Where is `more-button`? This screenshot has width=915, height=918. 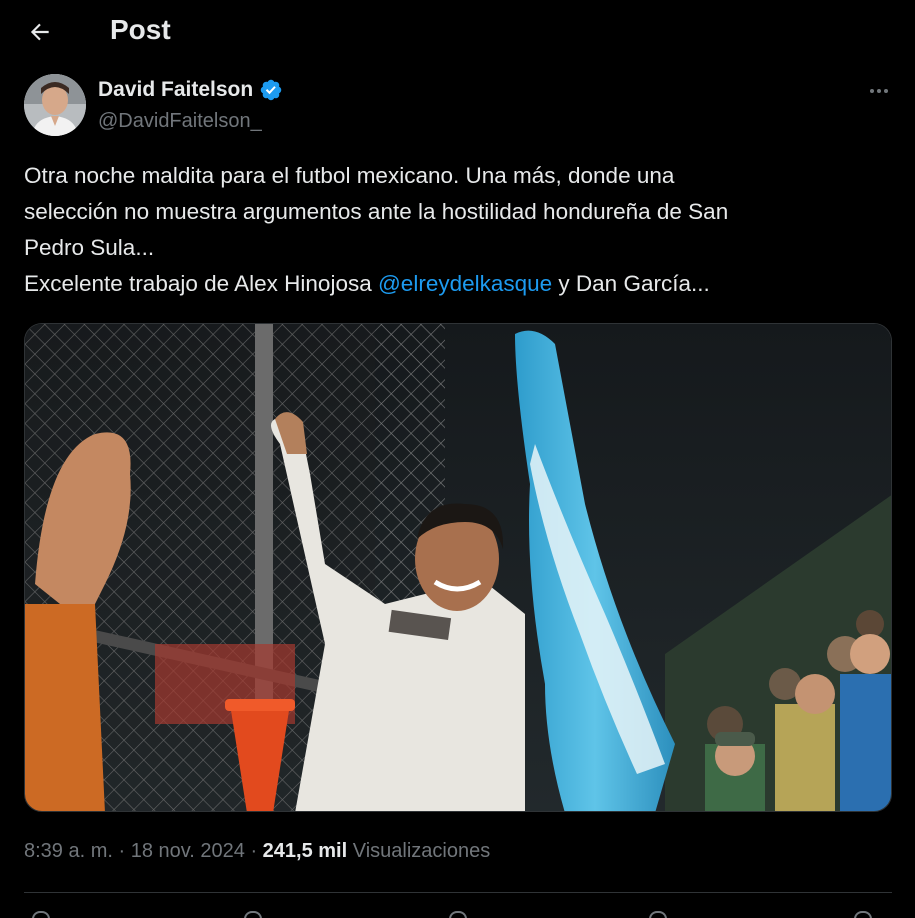
more-button is located at coordinates (879, 91).